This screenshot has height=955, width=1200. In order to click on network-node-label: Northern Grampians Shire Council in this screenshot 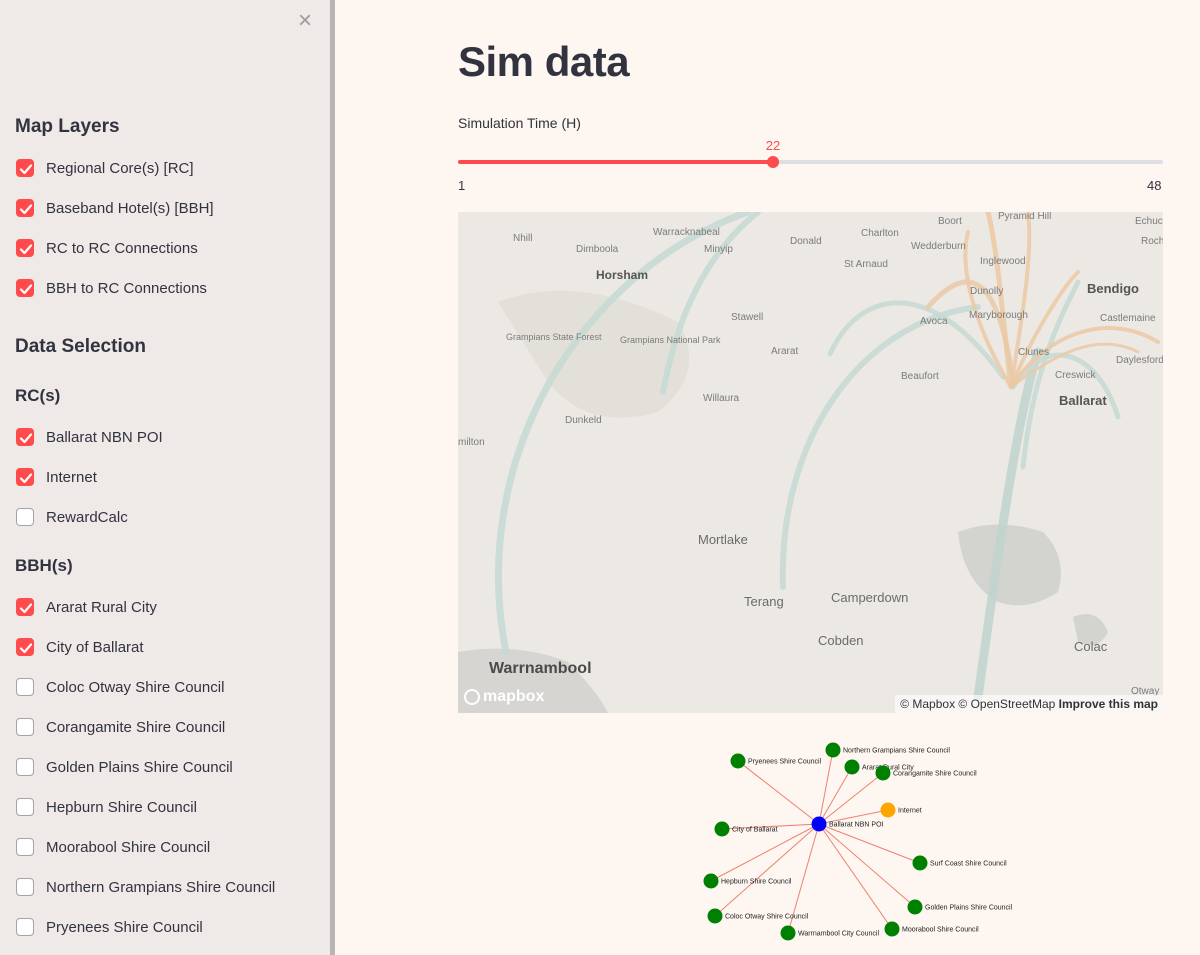, I will do `click(896, 751)`.